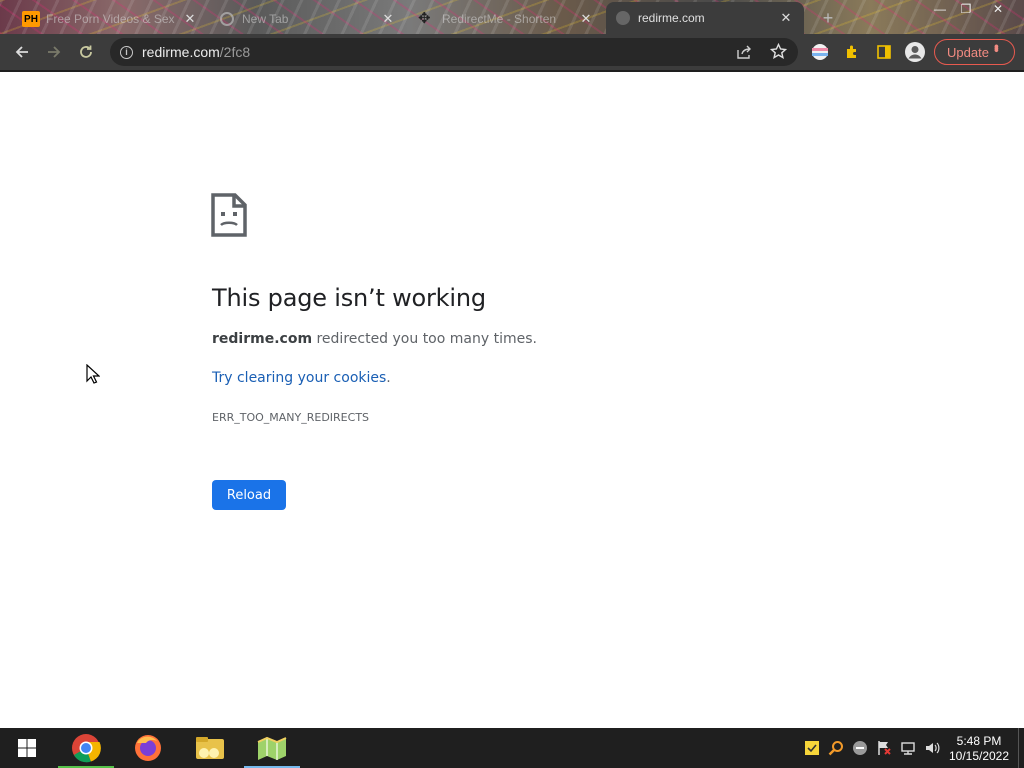 Image resolution: width=1024 pixels, height=768 pixels. What do you see at coordinates (454, 52) in the screenshot?
I see `address-bar: i redirme.com/2fc8` at bounding box center [454, 52].